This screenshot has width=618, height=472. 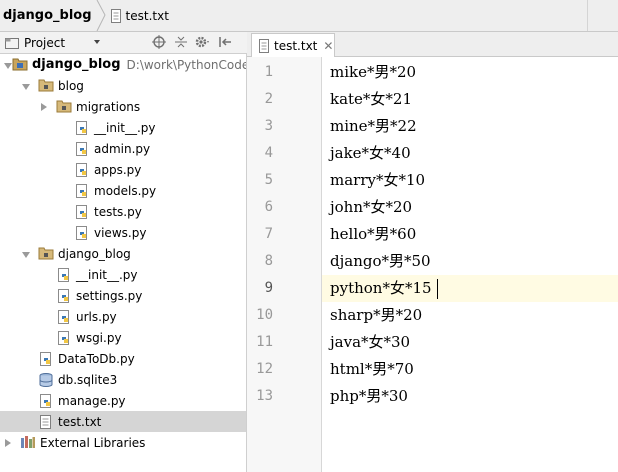 I want to click on code-line: jake*女*40, so click(x=370, y=153).